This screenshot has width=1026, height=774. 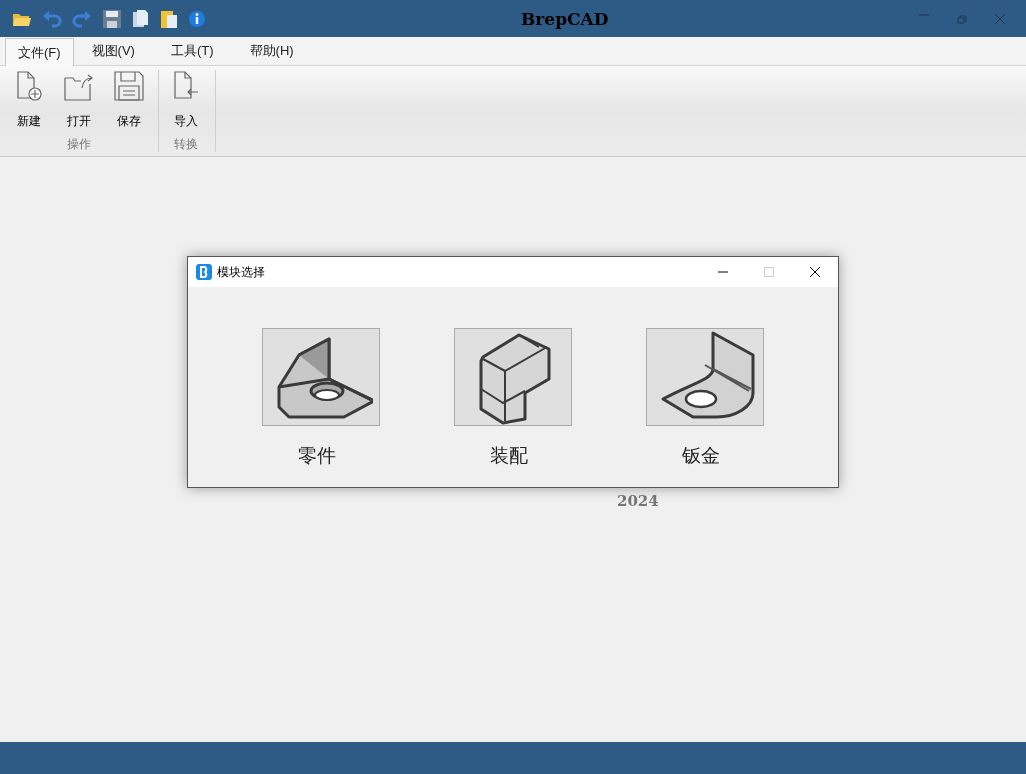 I want to click on new-file-icon, so click(x=29, y=86).